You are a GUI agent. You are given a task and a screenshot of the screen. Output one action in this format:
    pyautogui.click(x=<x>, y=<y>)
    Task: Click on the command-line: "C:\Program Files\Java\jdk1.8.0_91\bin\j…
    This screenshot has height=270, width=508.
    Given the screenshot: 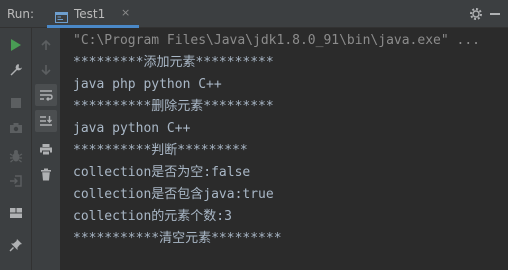 What is the action you would take?
    pyautogui.click(x=276, y=40)
    